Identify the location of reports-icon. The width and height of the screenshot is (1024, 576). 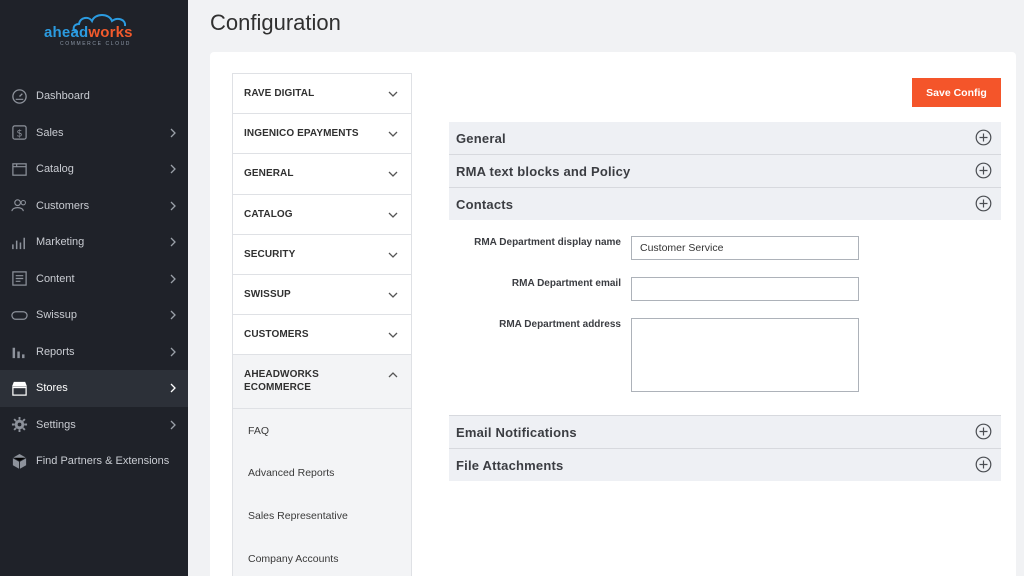
(19, 352).